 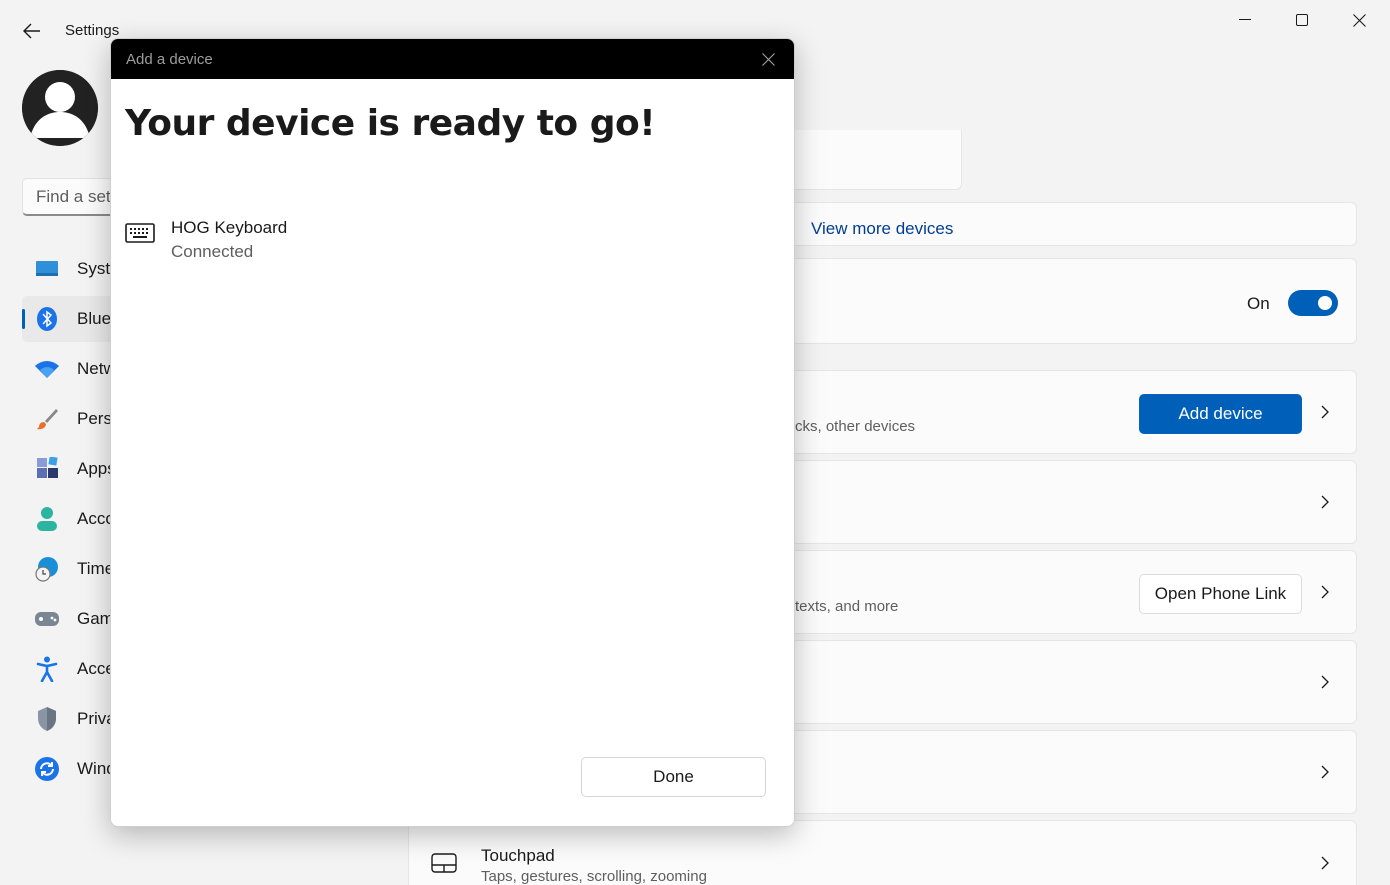 I want to click on brush-icon, so click(x=47, y=419).